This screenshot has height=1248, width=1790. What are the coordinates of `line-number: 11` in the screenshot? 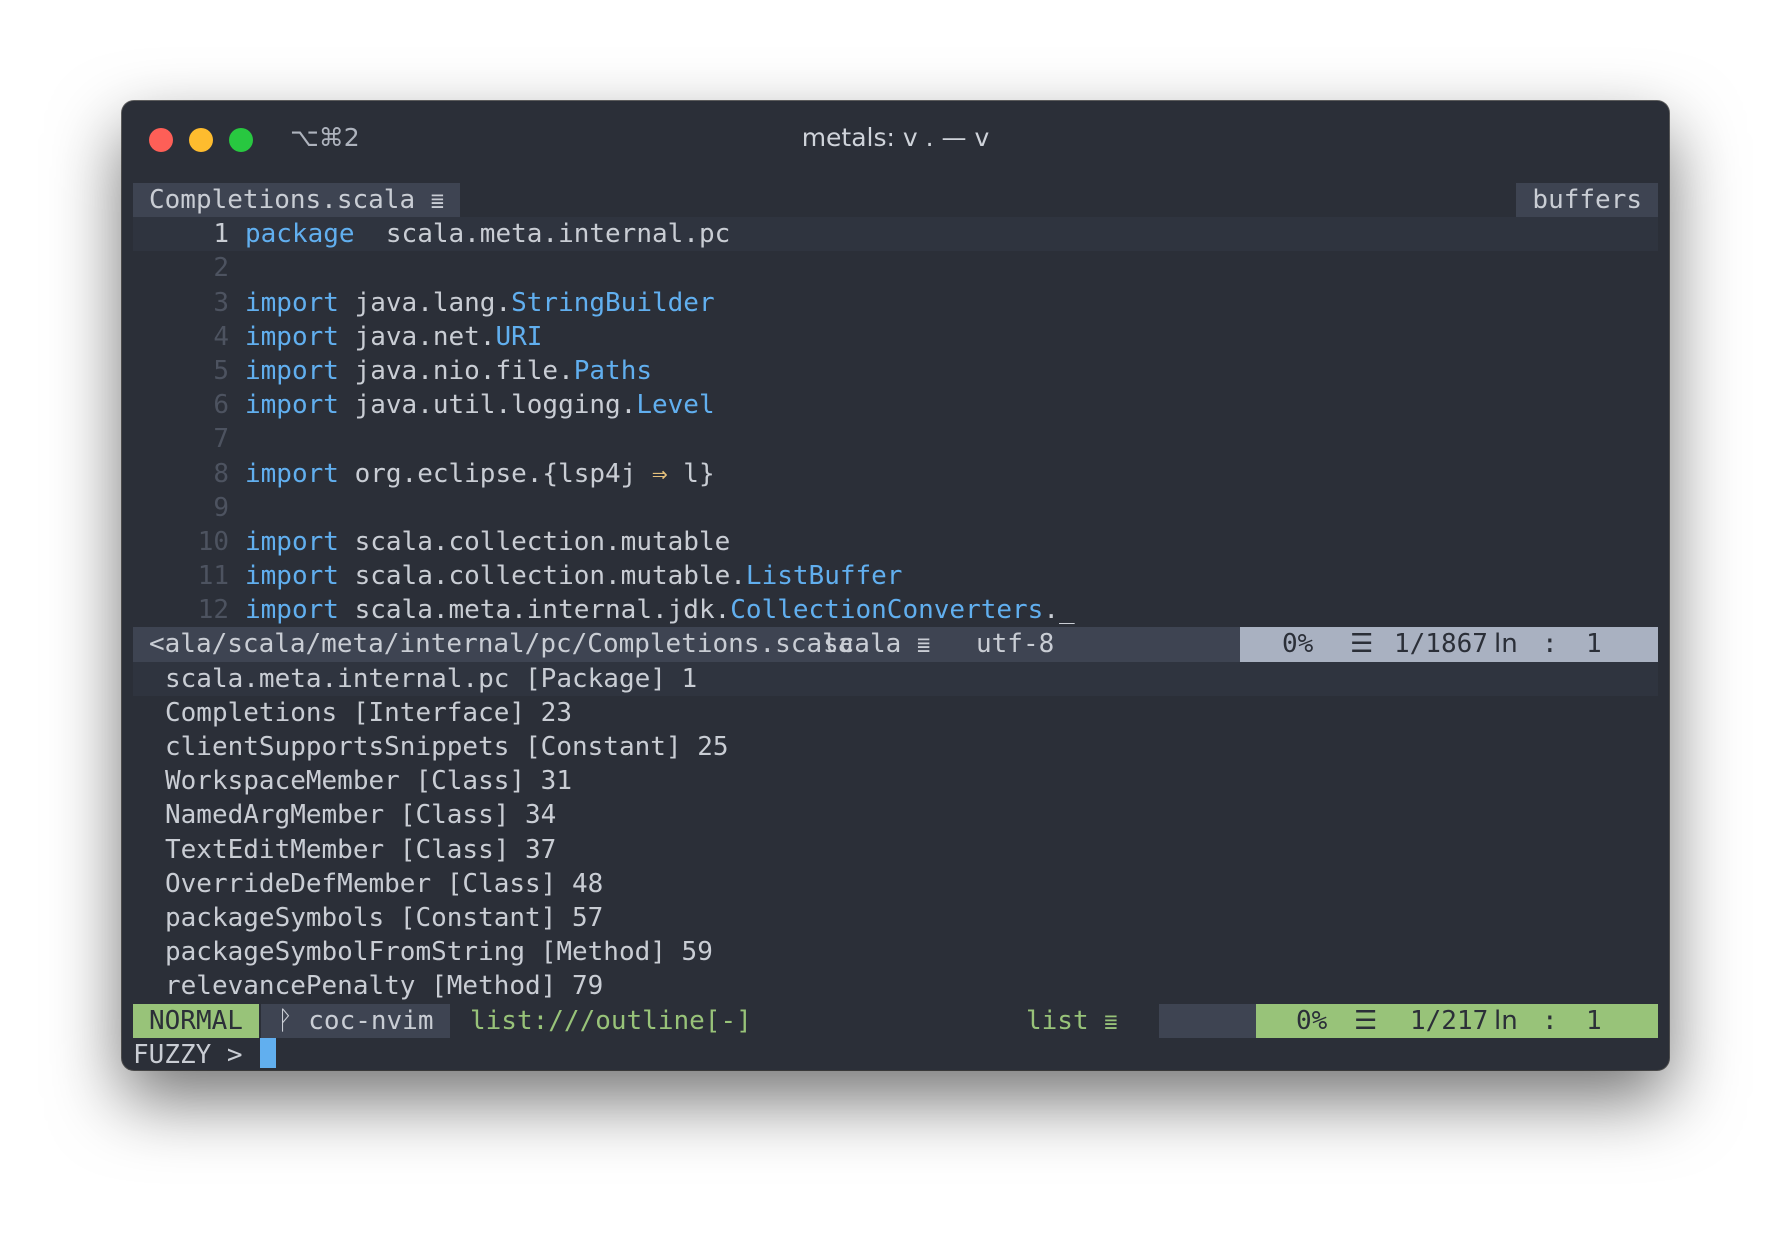 It's located at (213, 576).